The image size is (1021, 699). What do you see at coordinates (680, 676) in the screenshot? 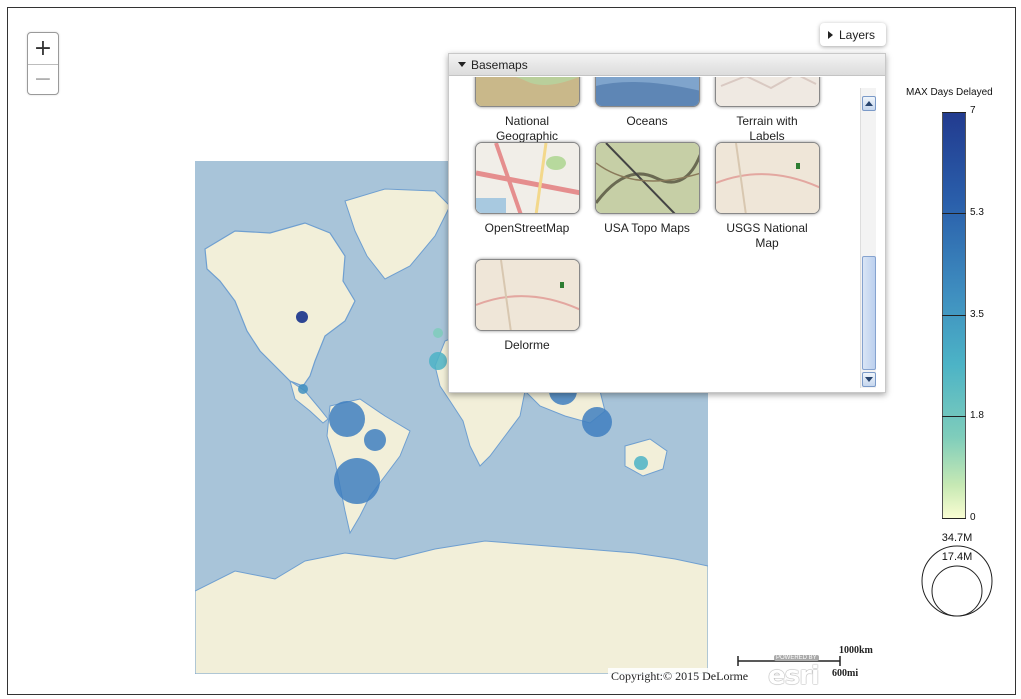
I see `copyright-text: Copyright:© 2015 DeLorme` at bounding box center [680, 676].